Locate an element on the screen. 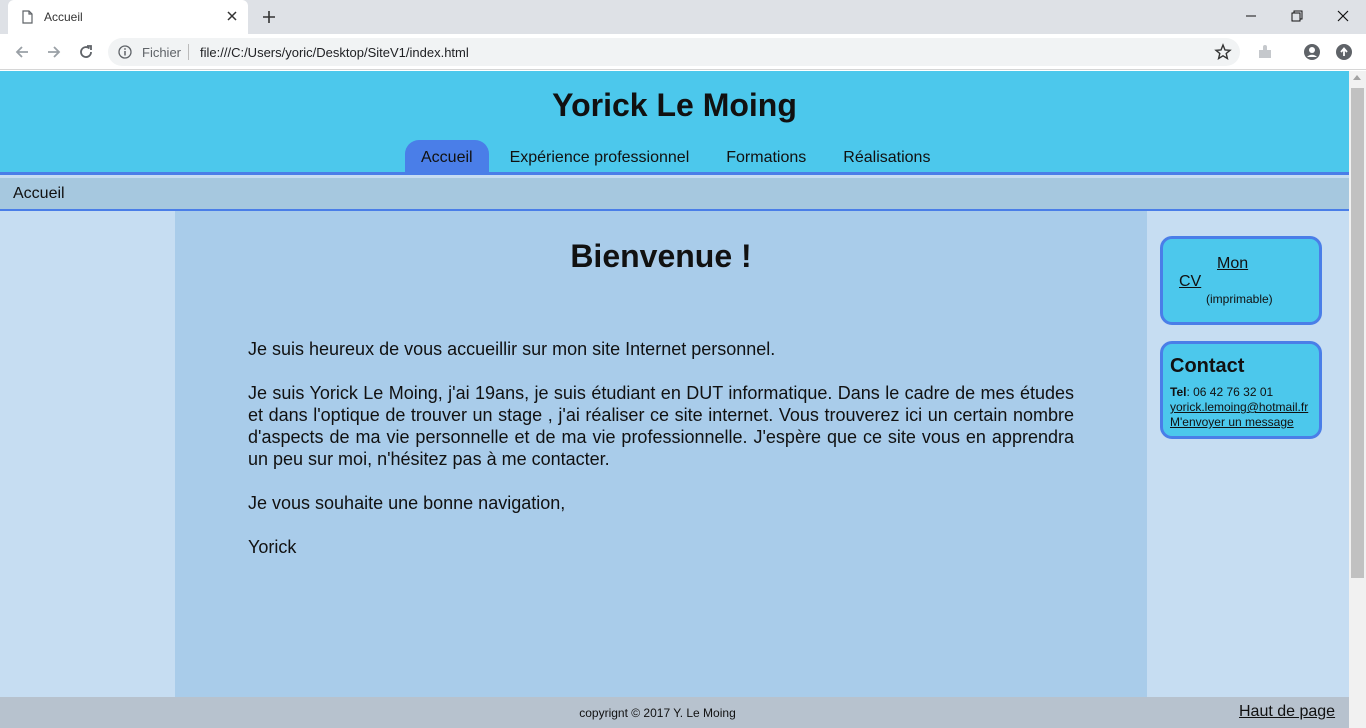 This screenshot has height=728, width=1366. contact-phone: Tel: 06 42 76 32 01 is located at coordinates (1221, 392).